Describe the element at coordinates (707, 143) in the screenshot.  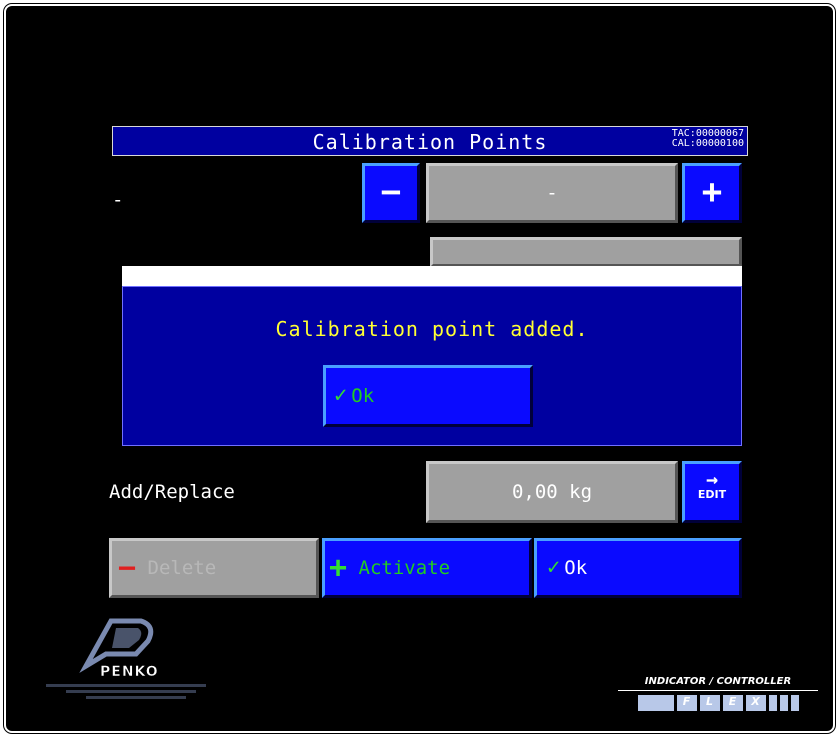
I see `cal-counter: CAL:00000100` at that location.